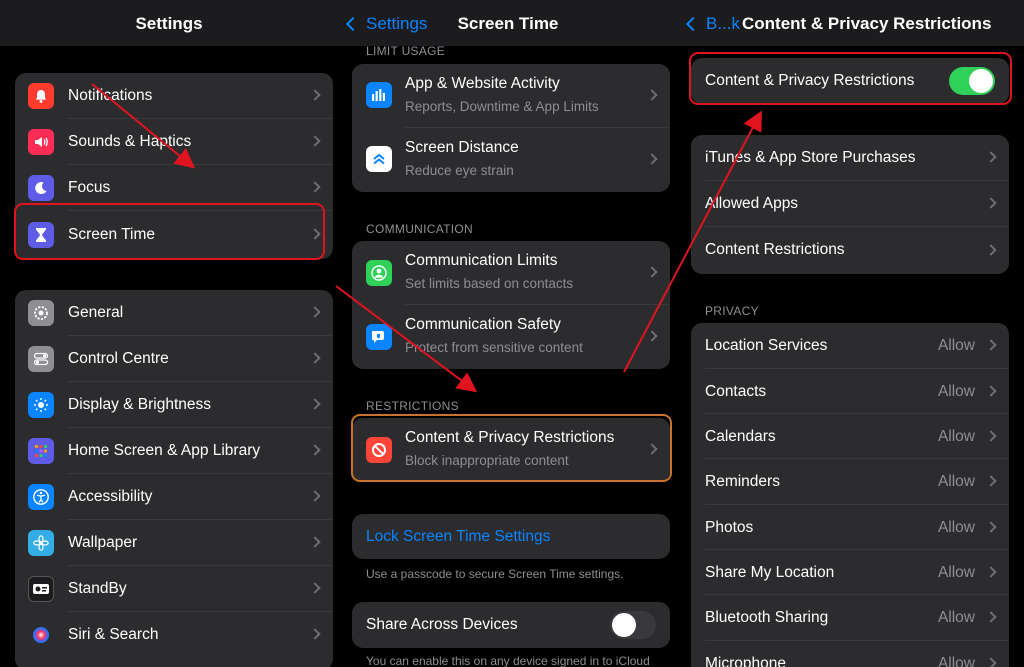 Image resolution: width=1024 pixels, height=667 pixels. I want to click on arrow-to-restrictions, so click(406, 339).